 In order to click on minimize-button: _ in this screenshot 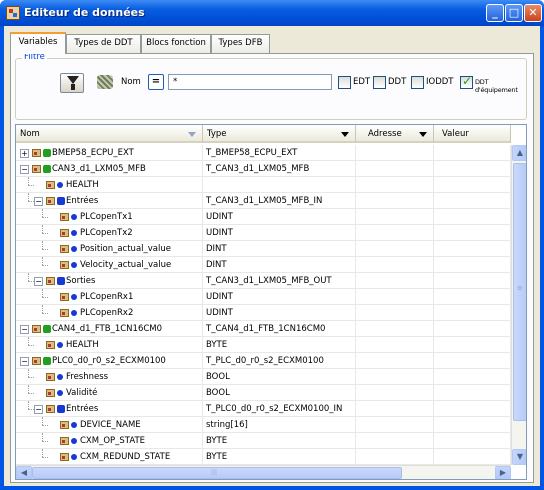, I will do `click(495, 13)`.